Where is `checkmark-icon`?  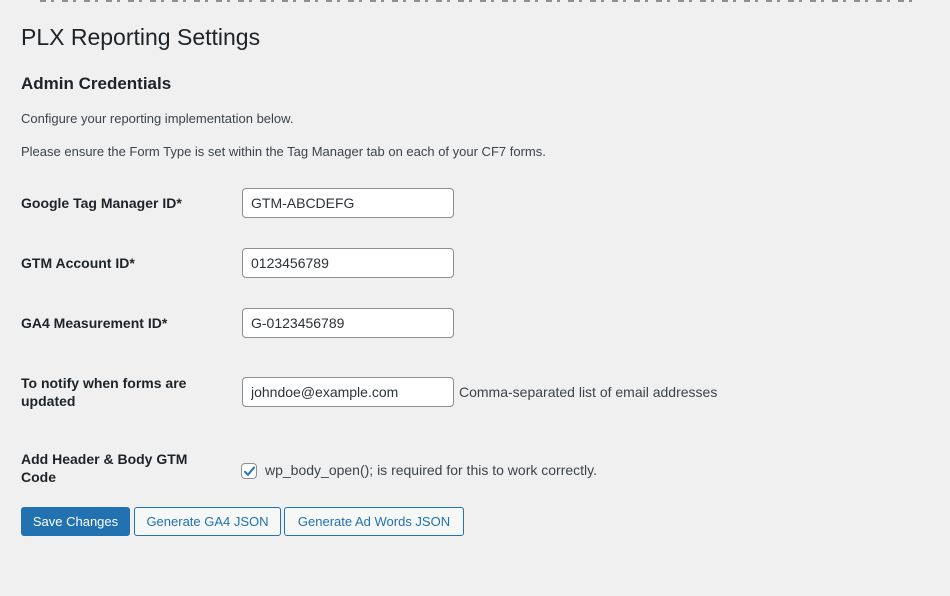
checkmark-icon is located at coordinates (249, 471).